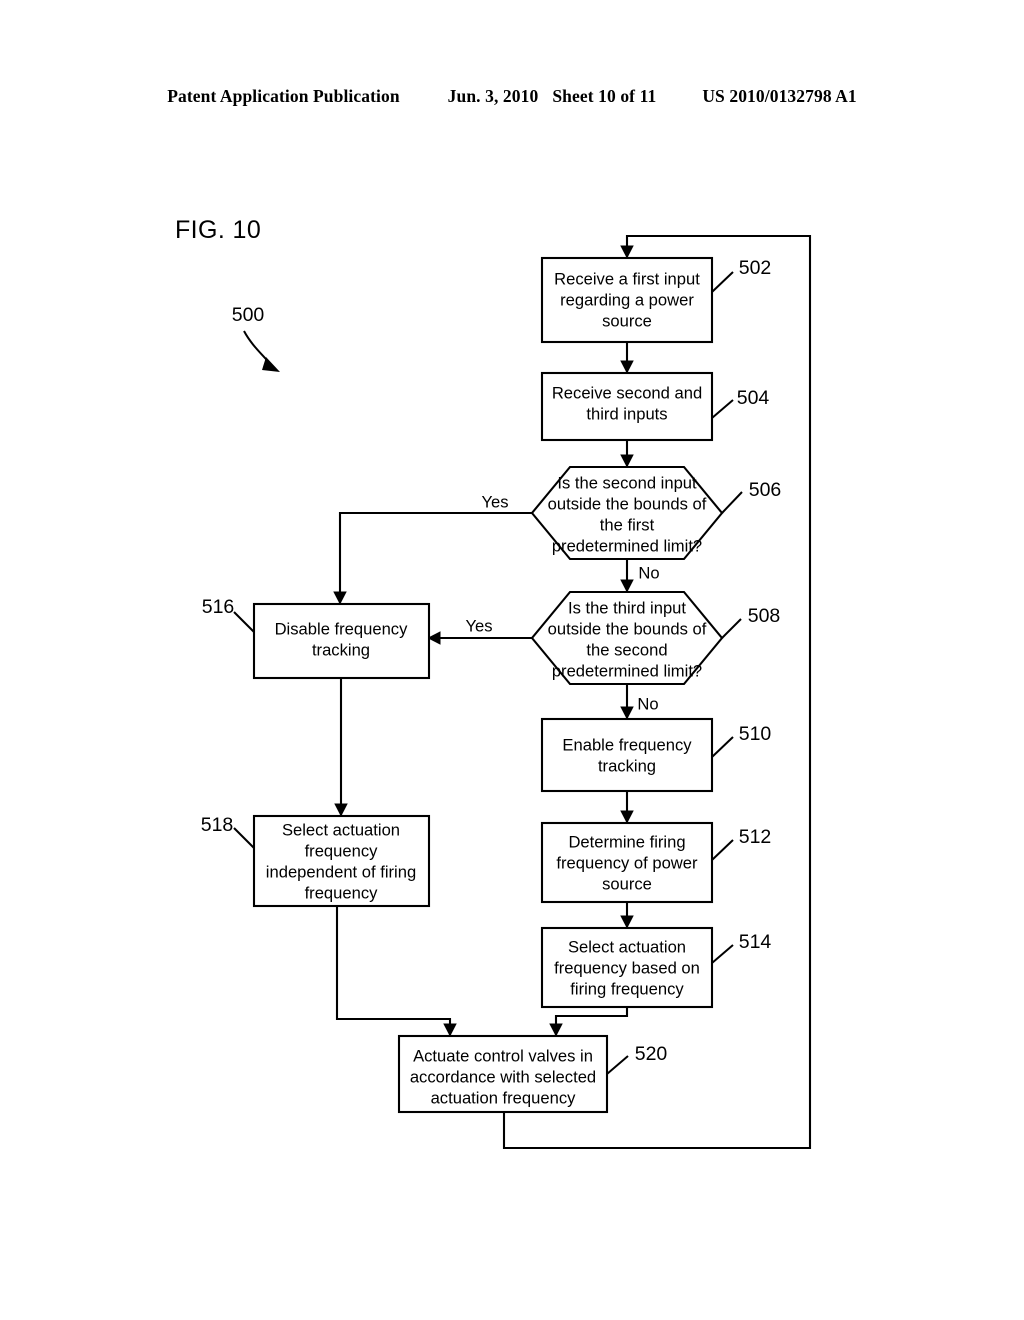  What do you see at coordinates (627, 755) in the screenshot?
I see `node-510-box` at bounding box center [627, 755].